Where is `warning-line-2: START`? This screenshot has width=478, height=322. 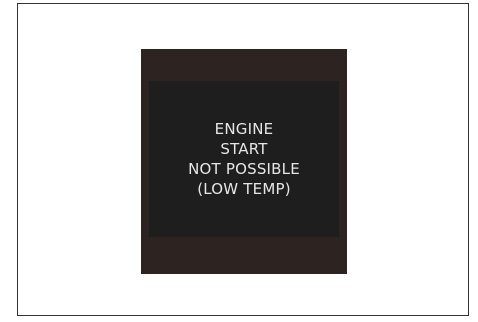 warning-line-2: START is located at coordinates (244, 149).